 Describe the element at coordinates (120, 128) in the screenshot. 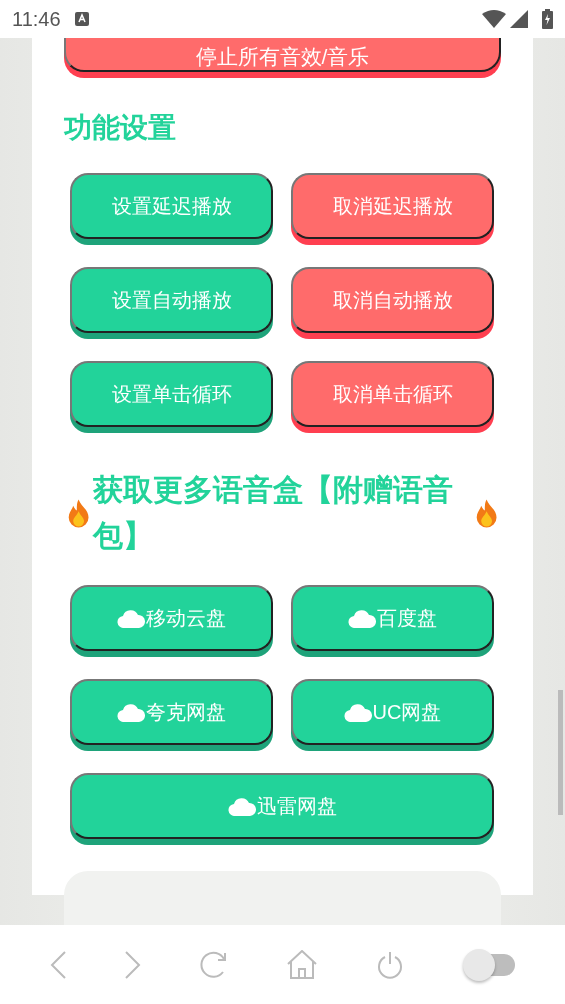

I see `section-heading: 功能设置` at that location.